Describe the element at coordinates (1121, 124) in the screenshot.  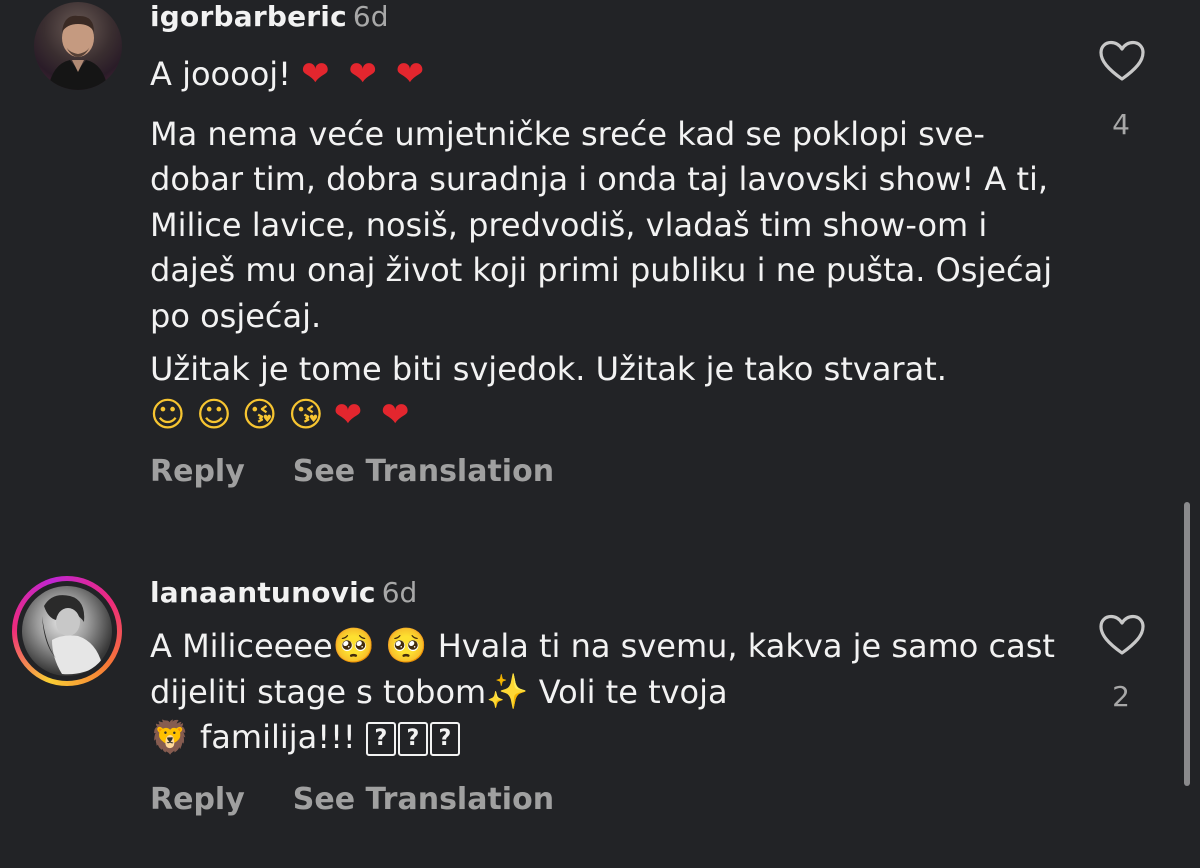
I see `like-count: 4` at that location.